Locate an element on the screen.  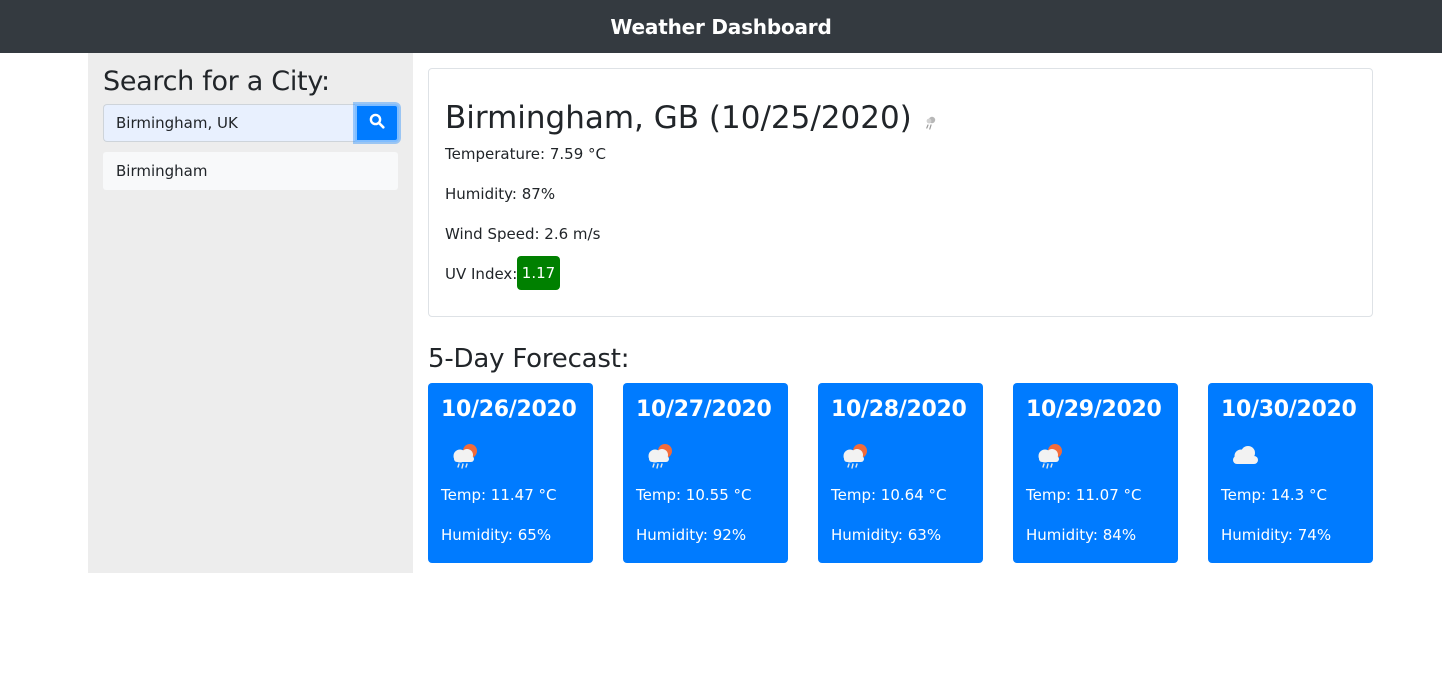
uv-index-badge: 1.17 is located at coordinates (538, 273).